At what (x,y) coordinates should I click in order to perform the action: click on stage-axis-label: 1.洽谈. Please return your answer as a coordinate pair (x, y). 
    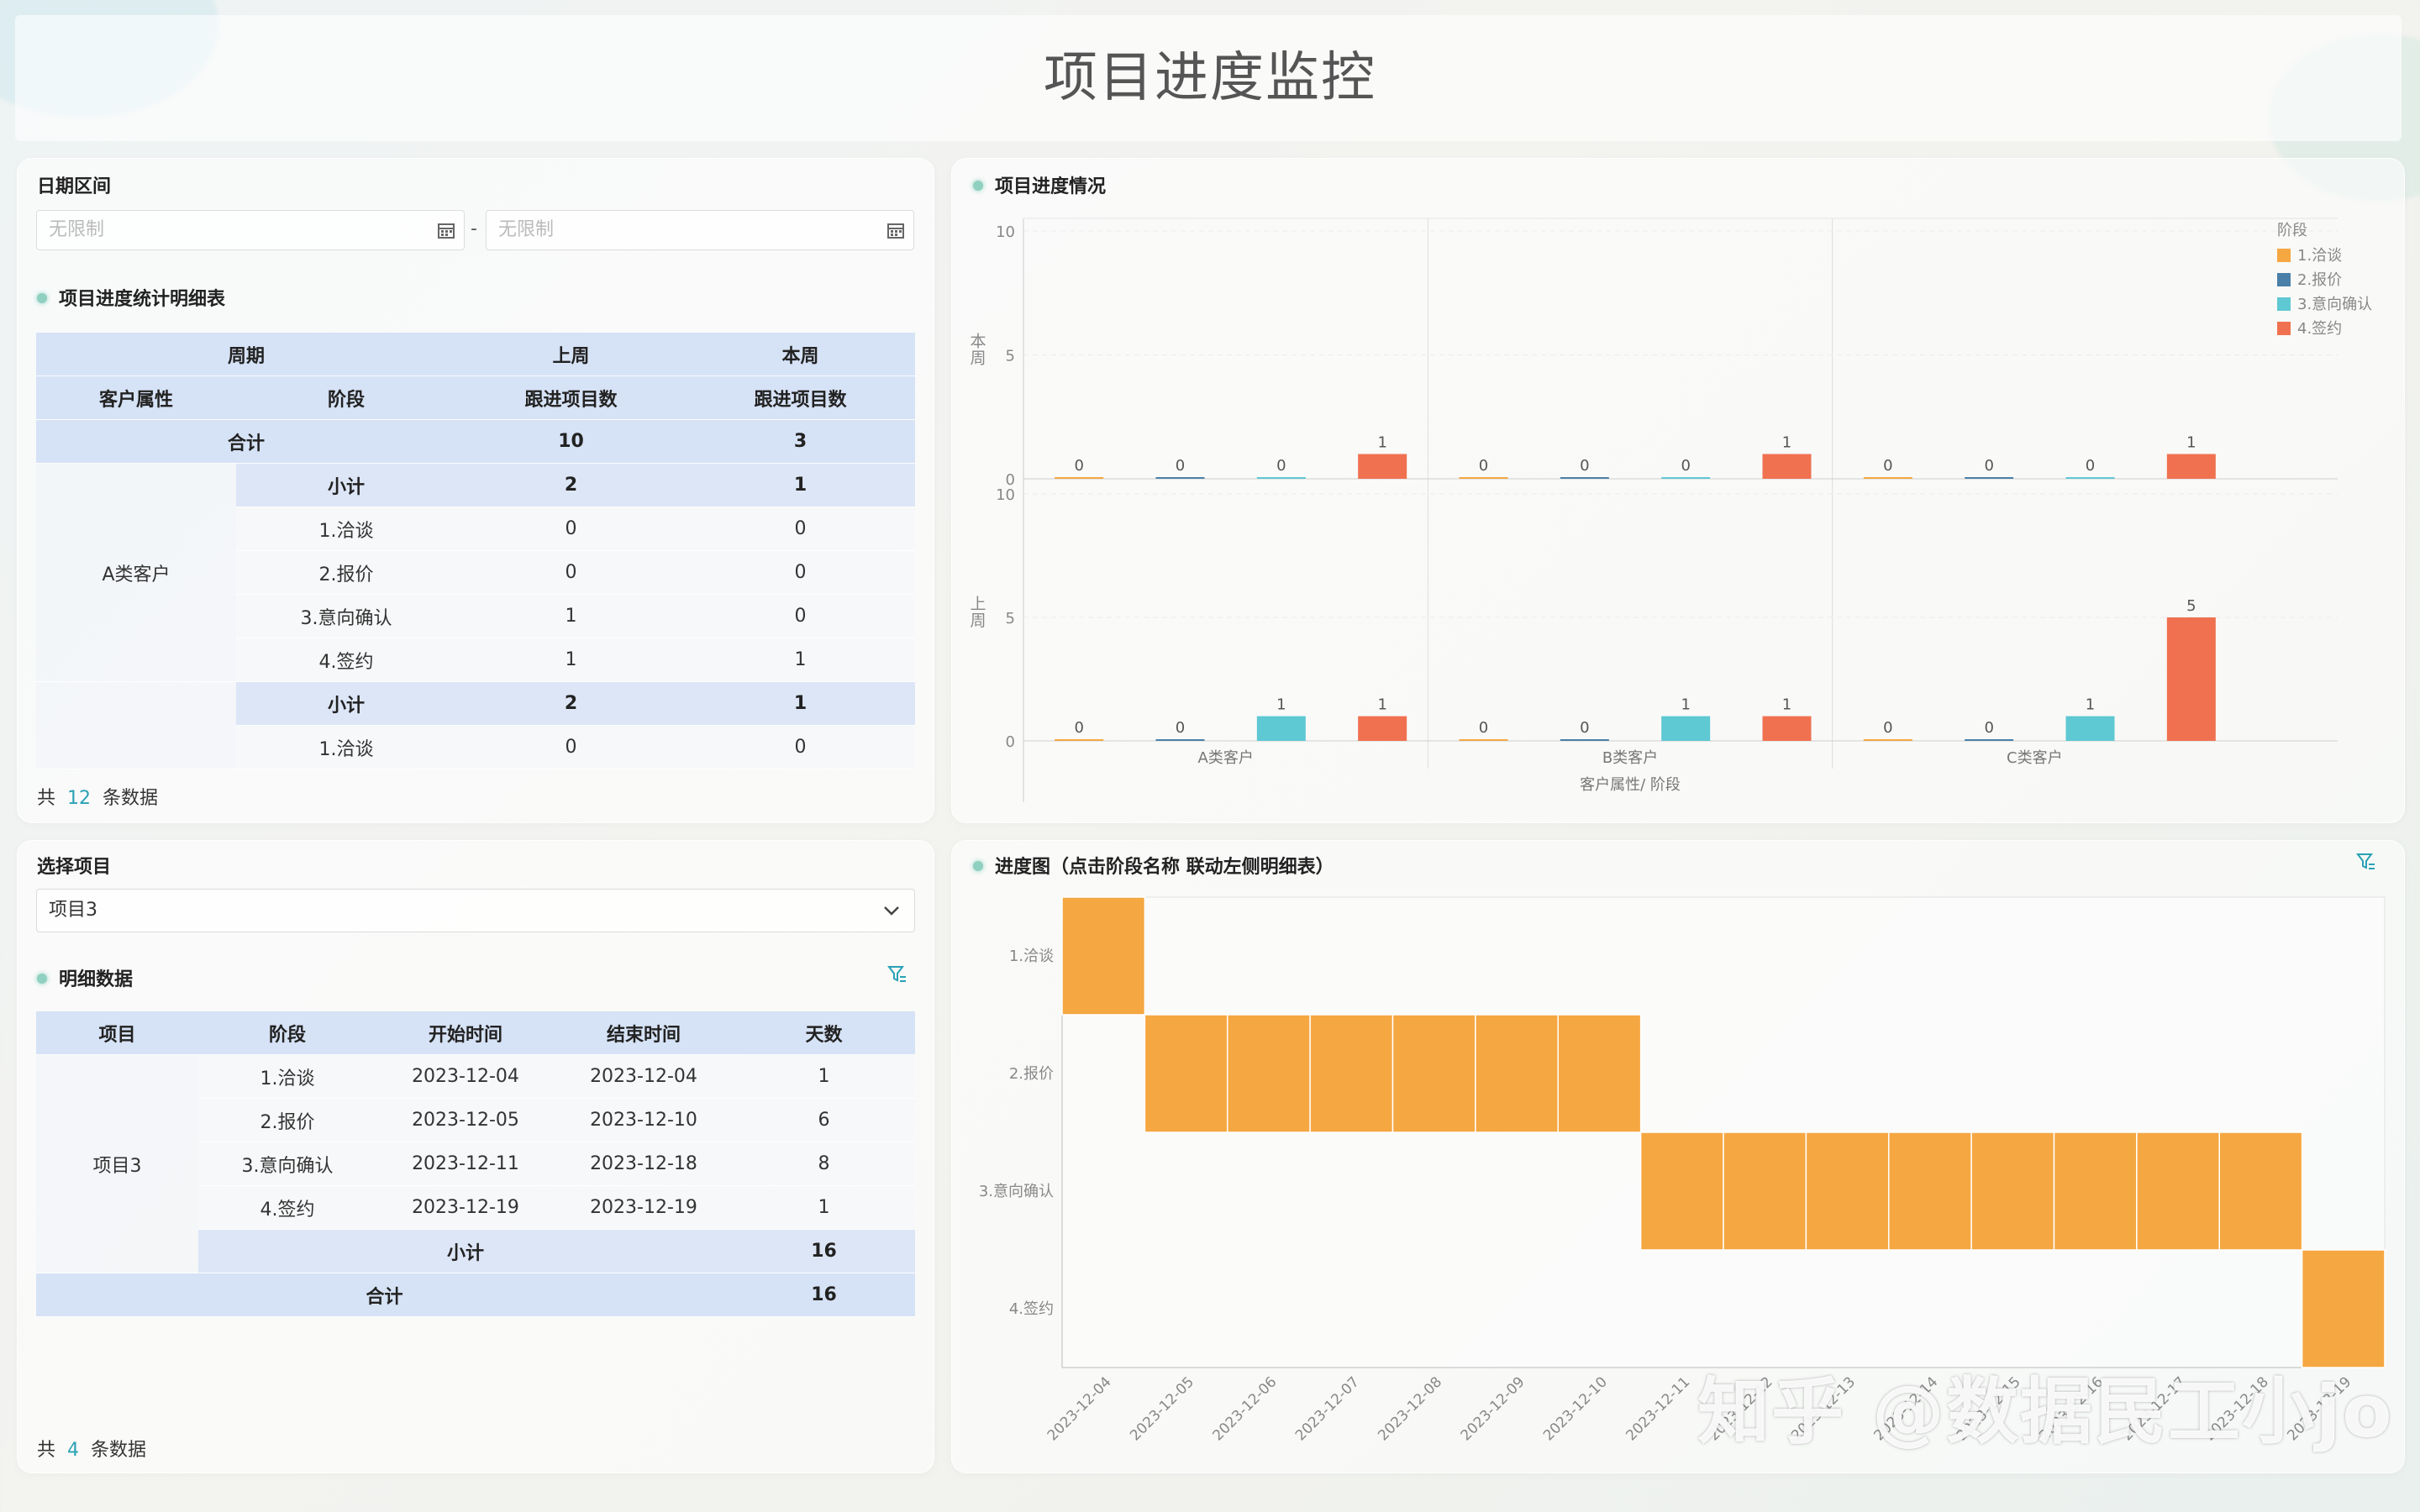
    Looking at the image, I should click on (1031, 956).